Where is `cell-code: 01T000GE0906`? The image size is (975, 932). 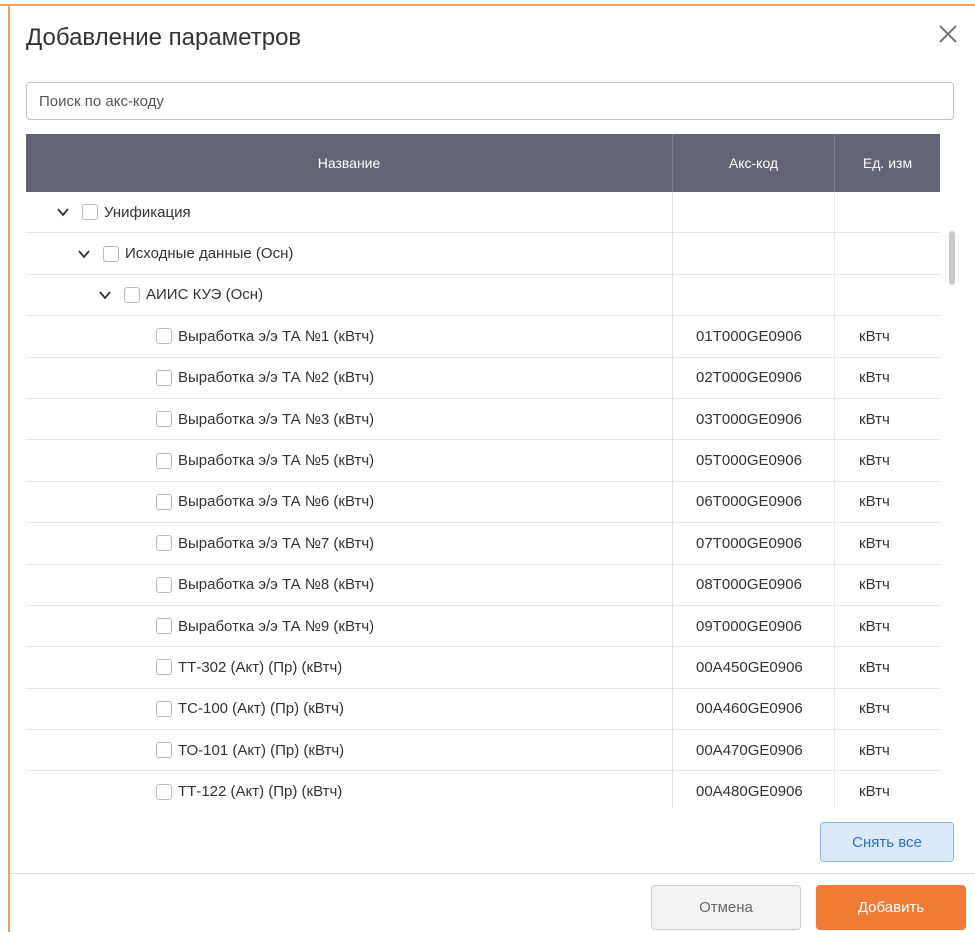 cell-code: 01T000GE0906 is located at coordinates (754, 336).